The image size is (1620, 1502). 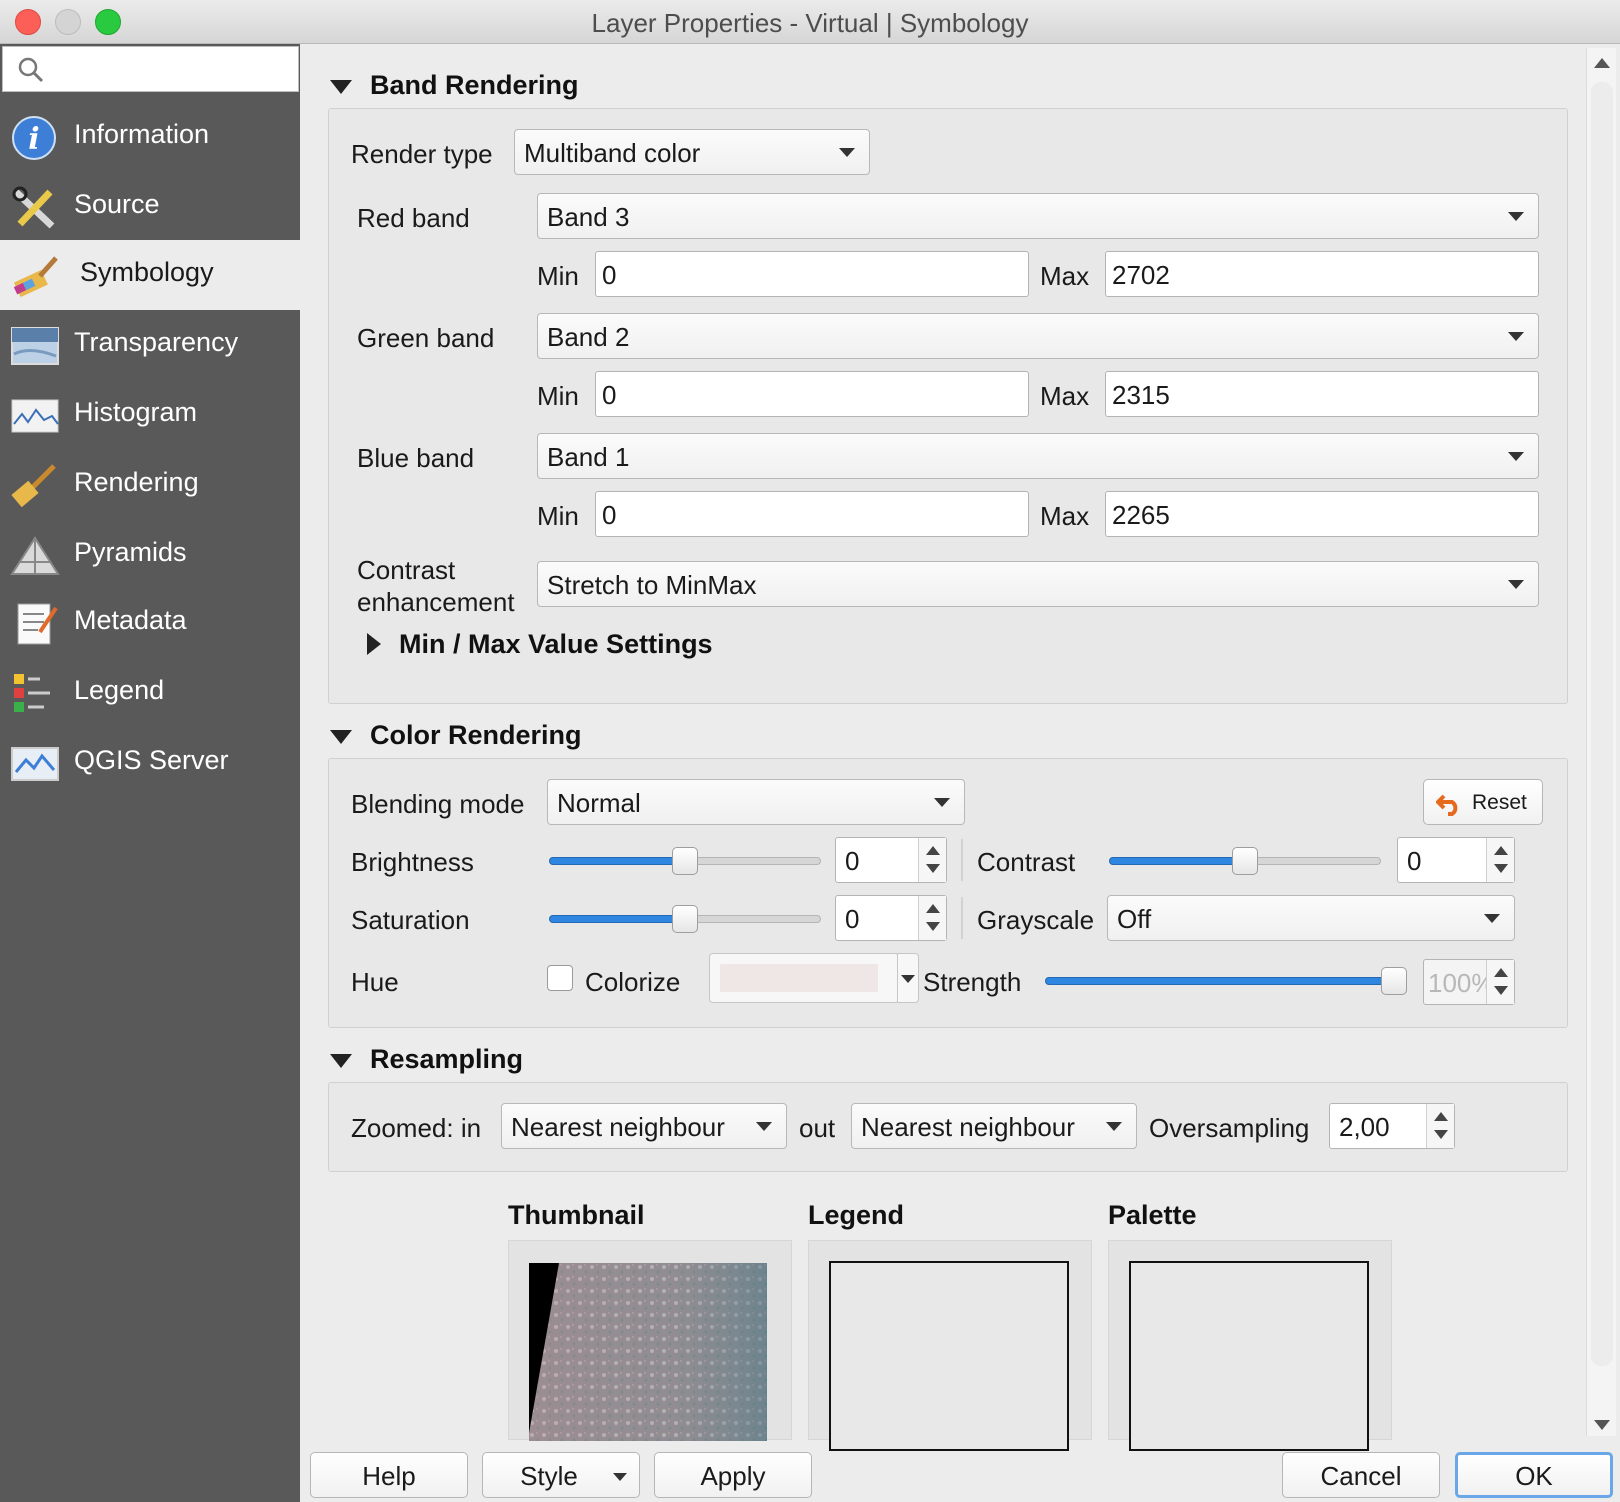 What do you see at coordinates (812, 514) in the screenshot?
I see `blue-min-input: 0` at bounding box center [812, 514].